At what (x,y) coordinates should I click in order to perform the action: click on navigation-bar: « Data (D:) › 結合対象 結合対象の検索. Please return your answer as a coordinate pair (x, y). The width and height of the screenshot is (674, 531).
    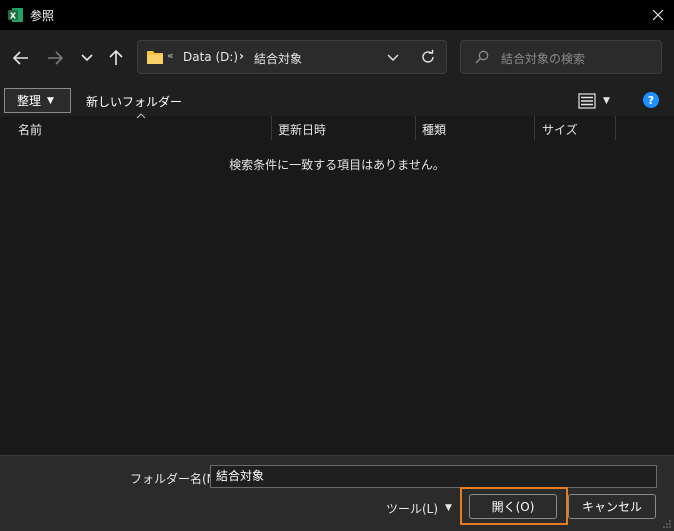
    Looking at the image, I should click on (337, 58).